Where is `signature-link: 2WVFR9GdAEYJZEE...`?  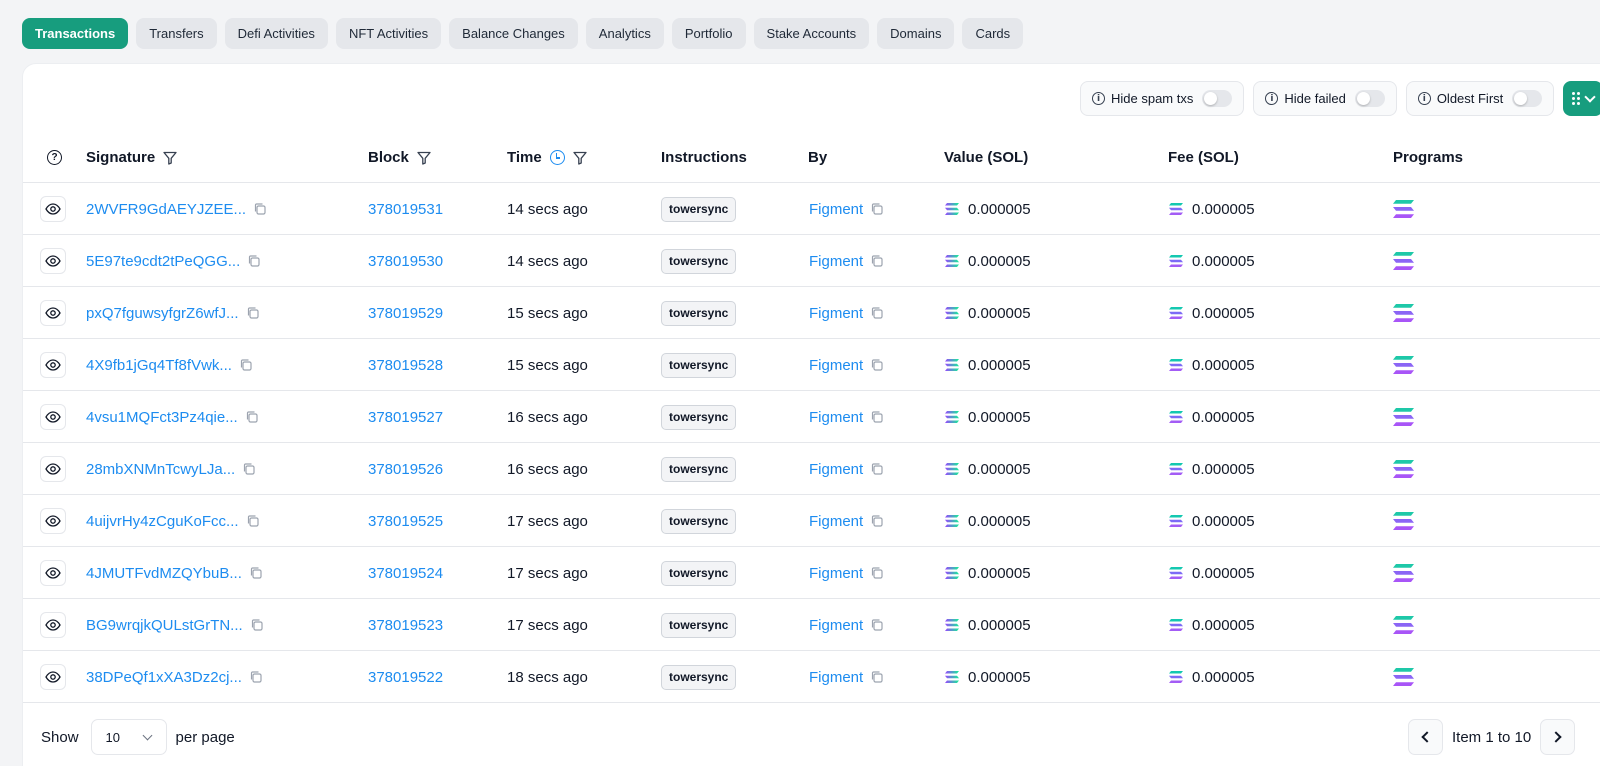
signature-link: 2WVFR9GdAEYJZEE... is located at coordinates (166, 209).